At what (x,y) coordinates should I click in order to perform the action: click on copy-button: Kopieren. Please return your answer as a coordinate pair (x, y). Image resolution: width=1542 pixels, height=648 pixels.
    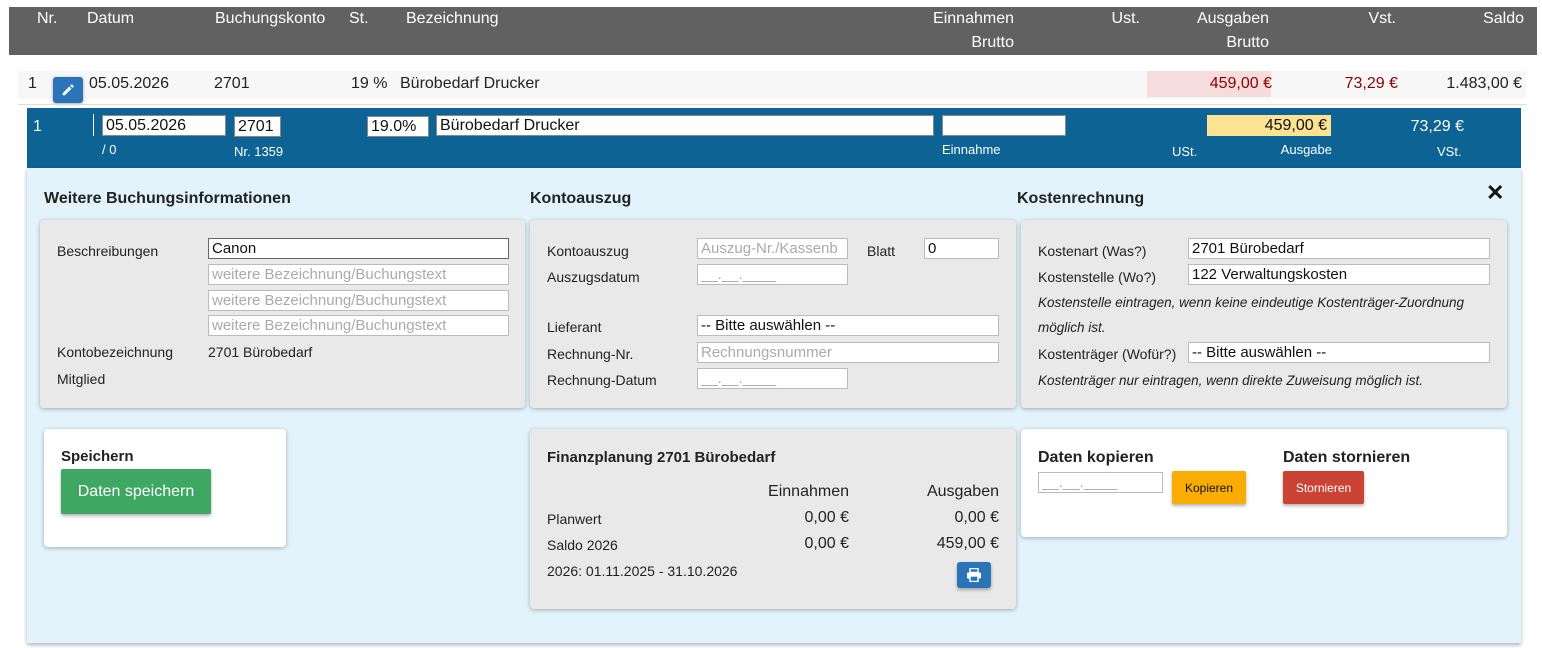
    Looking at the image, I should click on (1209, 487).